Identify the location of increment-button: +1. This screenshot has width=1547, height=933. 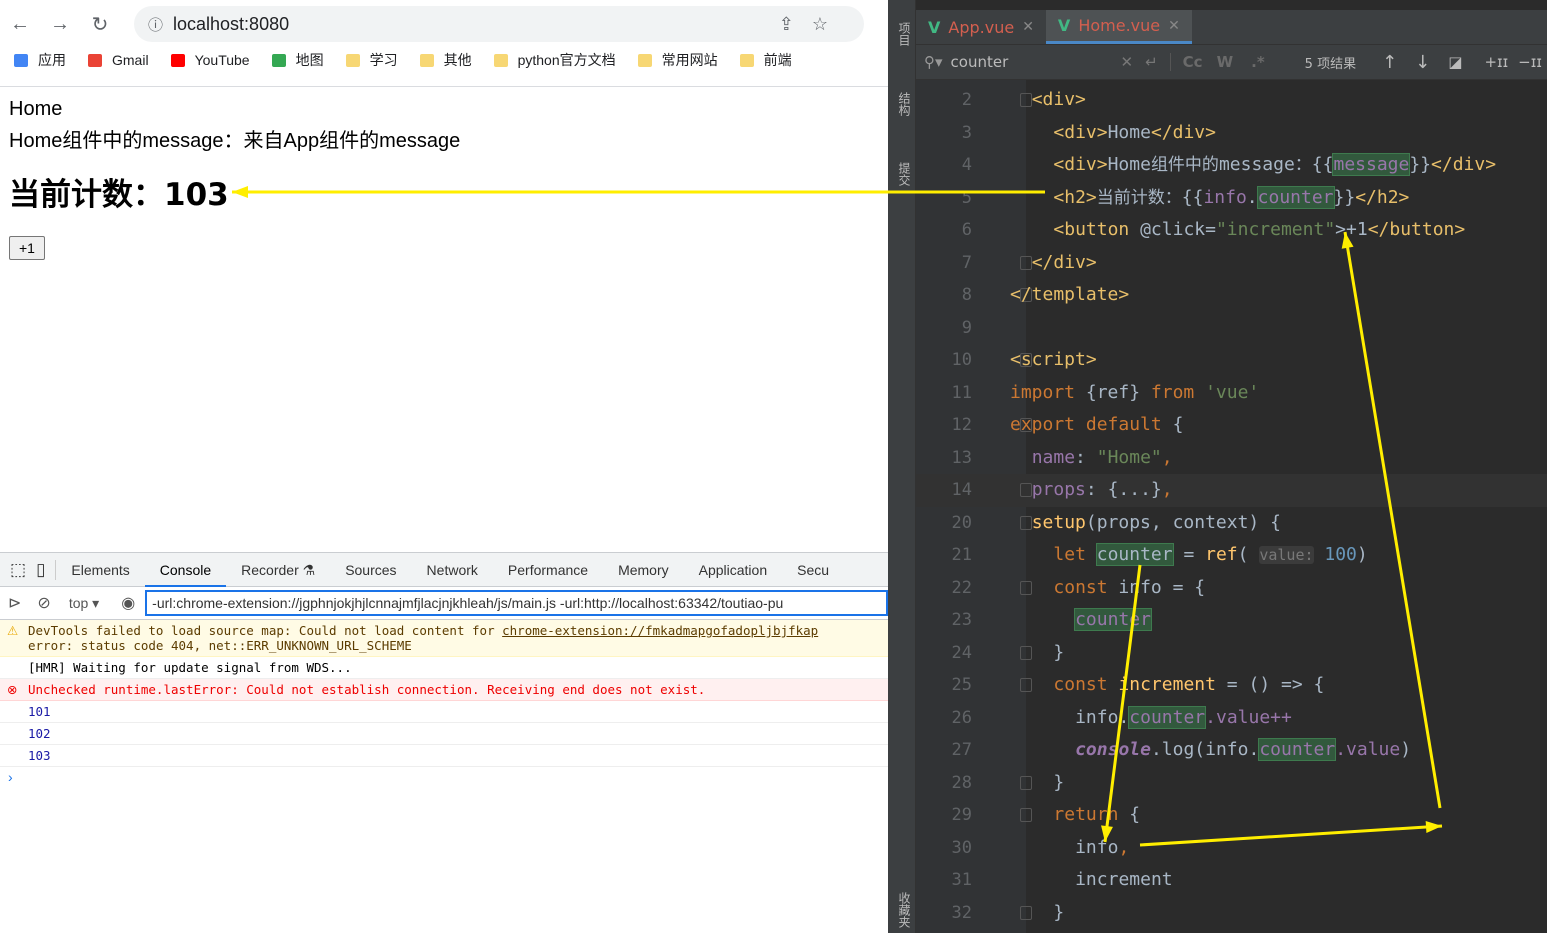
(27, 248).